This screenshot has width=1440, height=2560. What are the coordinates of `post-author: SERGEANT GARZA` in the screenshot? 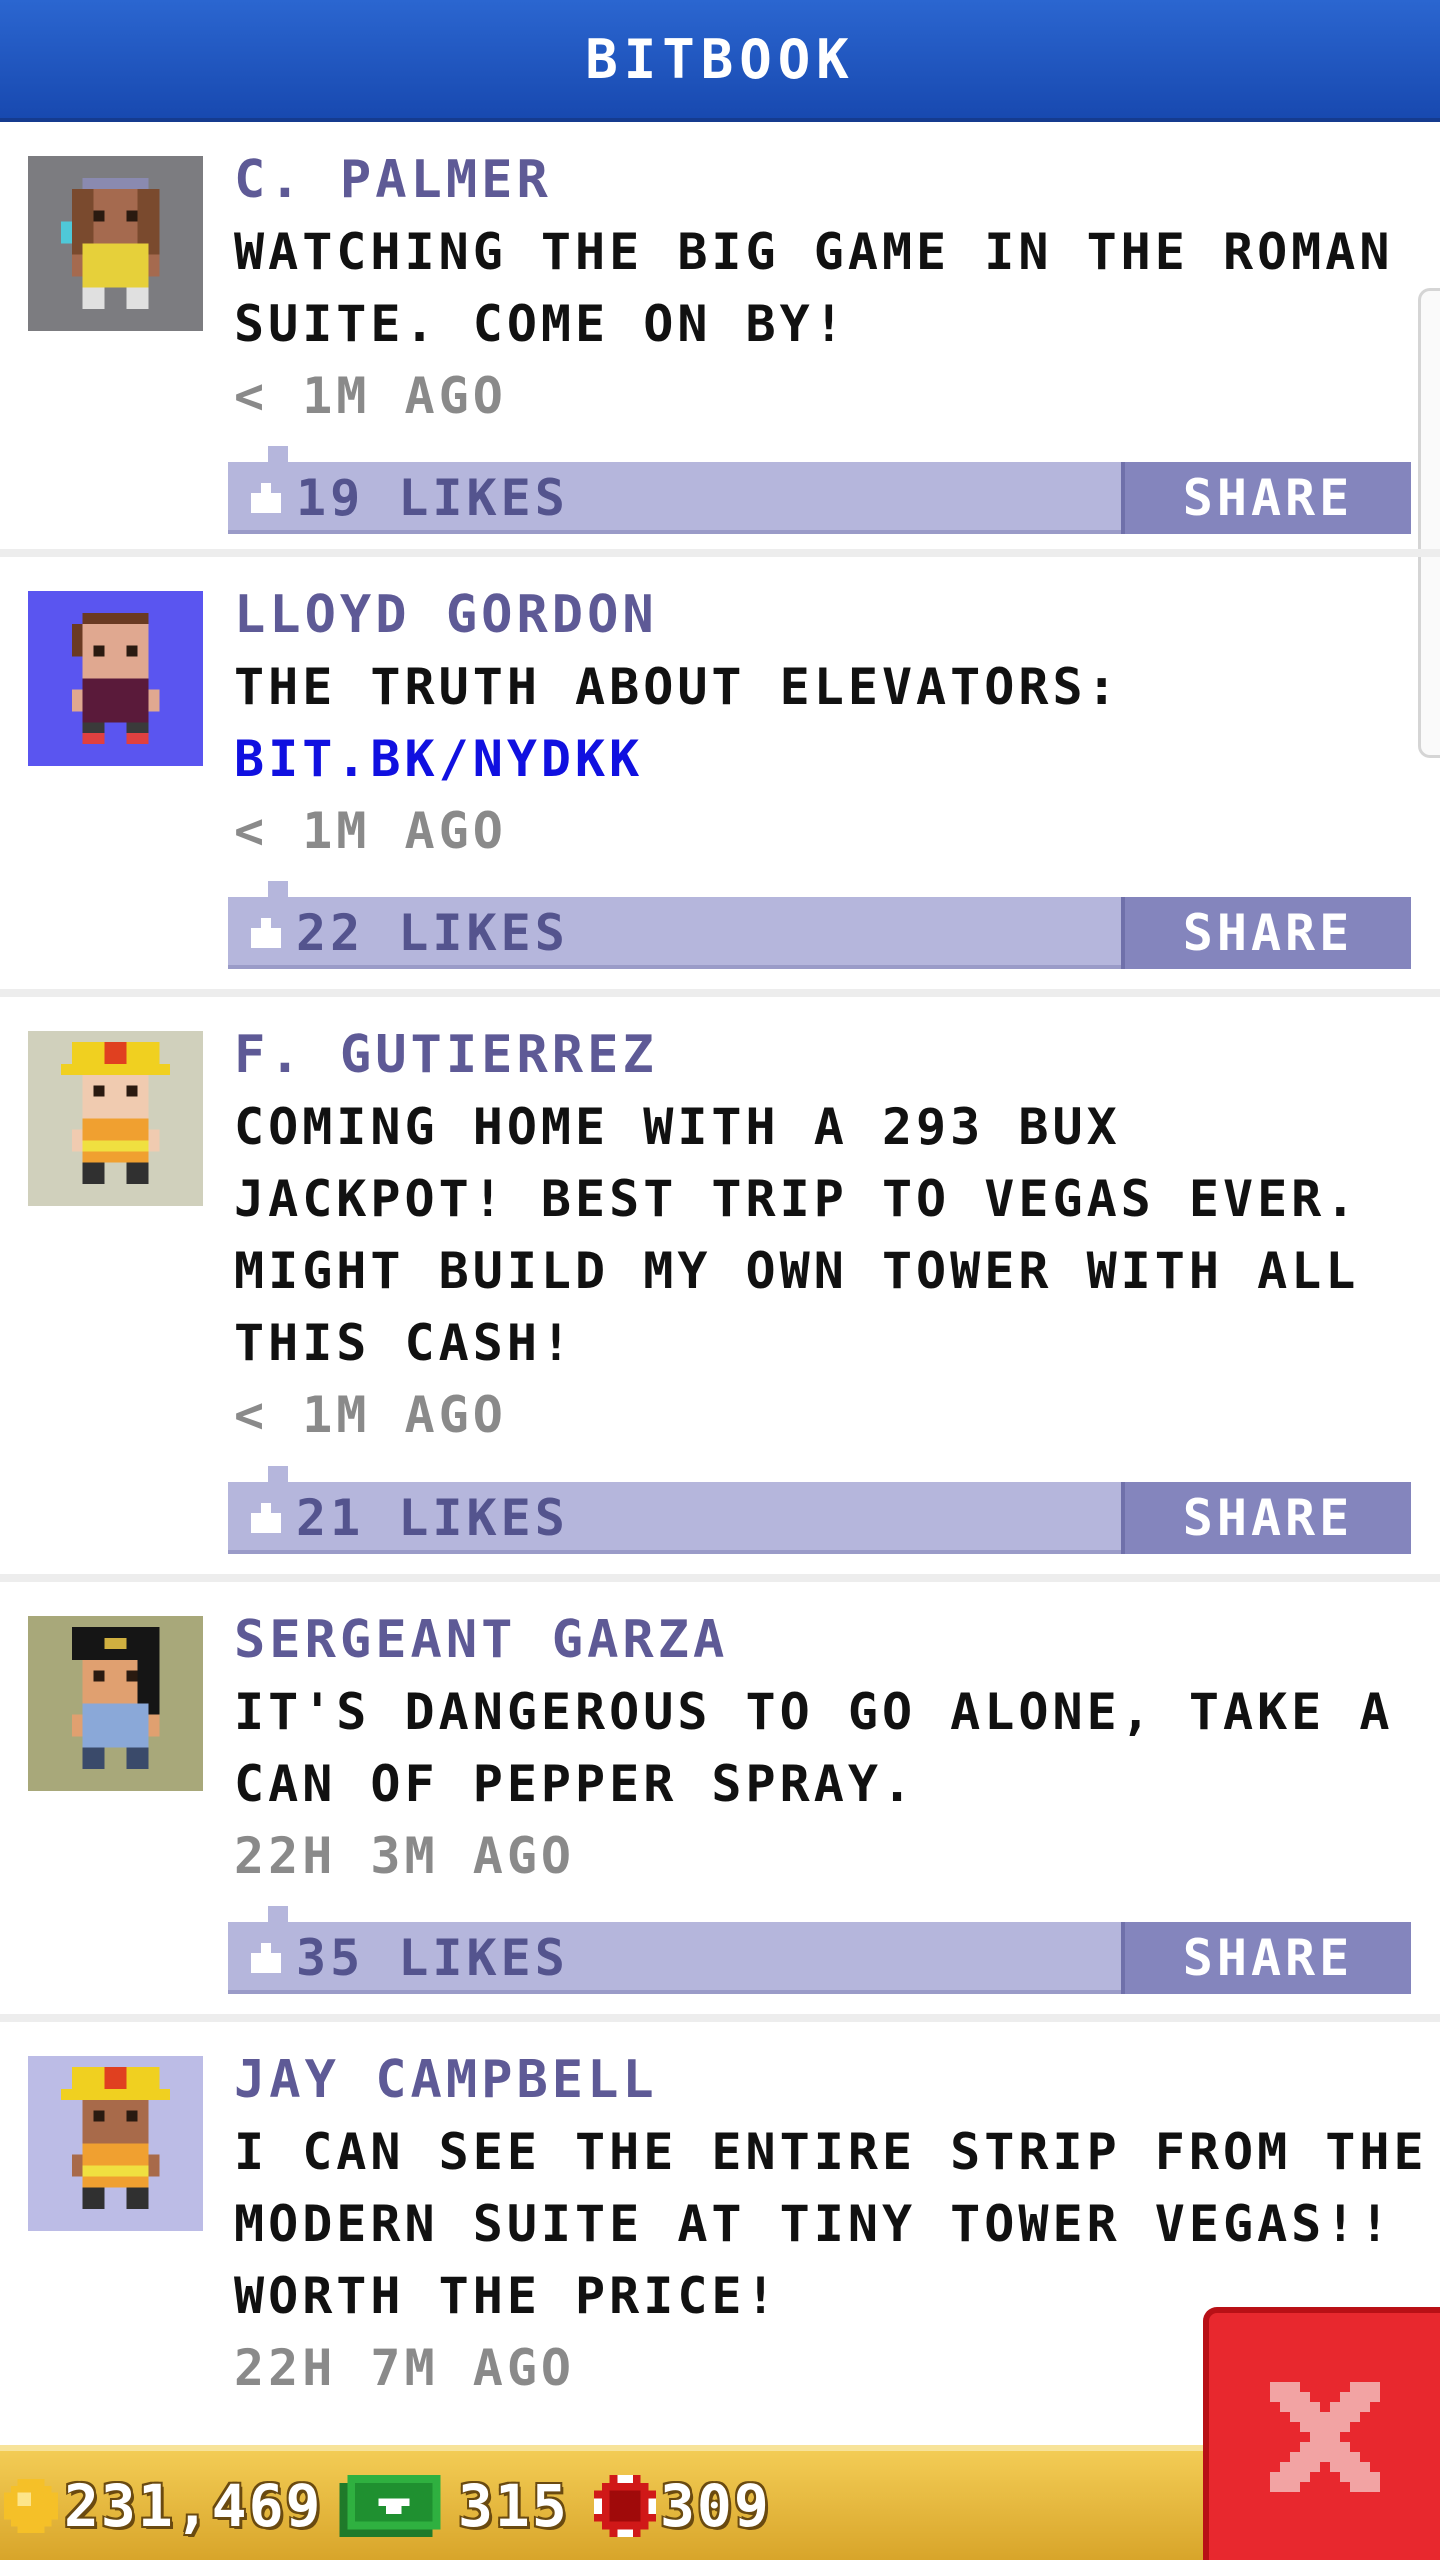 It's located at (837, 1640).